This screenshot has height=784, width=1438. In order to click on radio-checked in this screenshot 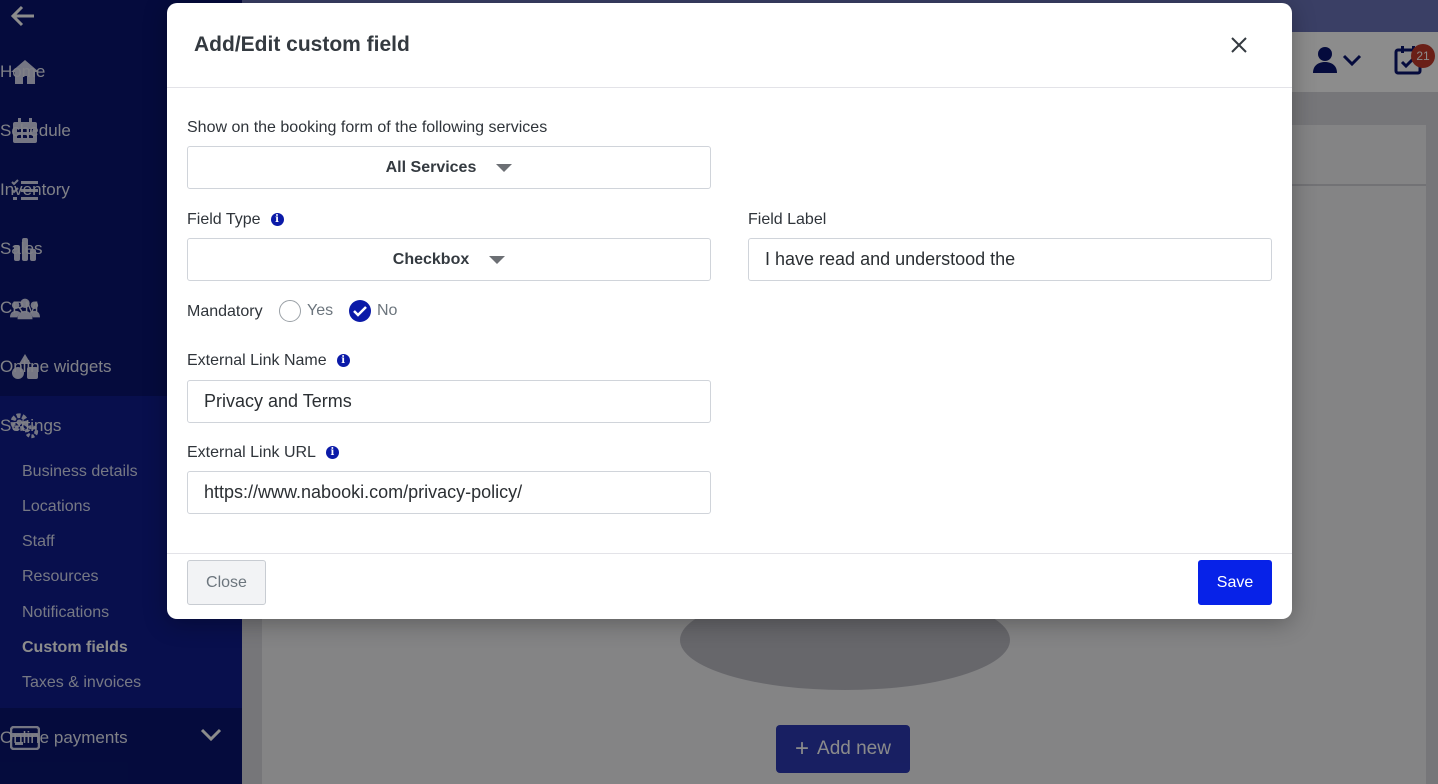, I will do `click(360, 311)`.